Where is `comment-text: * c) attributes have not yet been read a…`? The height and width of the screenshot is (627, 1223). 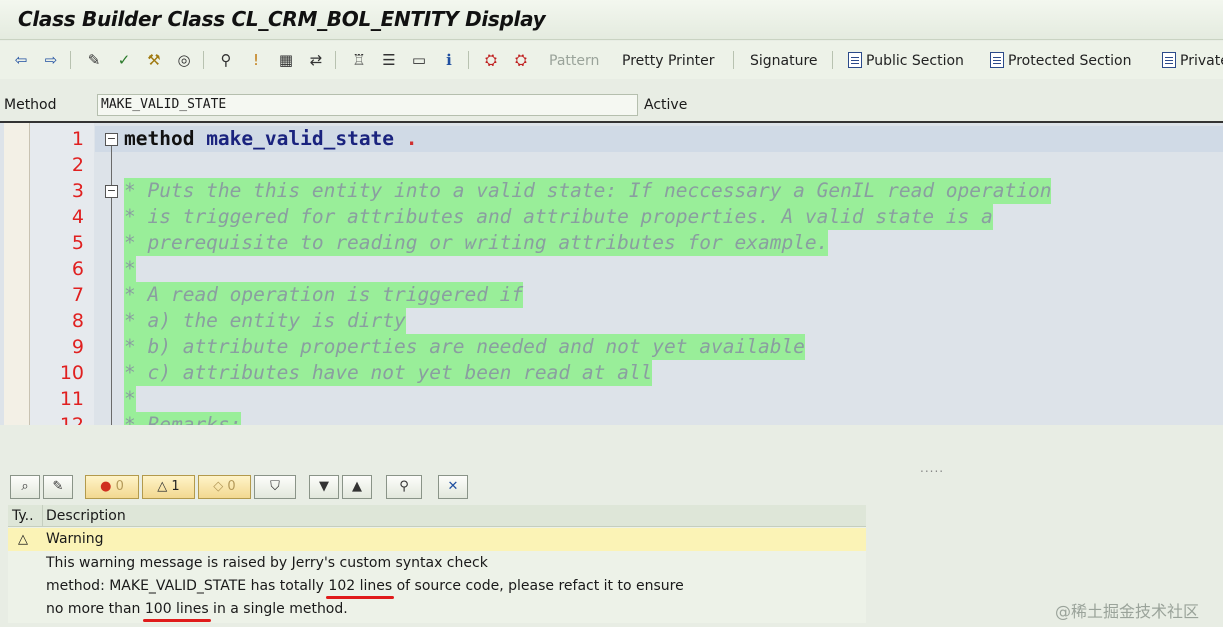 comment-text: * c) attributes have not yet been read a… is located at coordinates (388, 373).